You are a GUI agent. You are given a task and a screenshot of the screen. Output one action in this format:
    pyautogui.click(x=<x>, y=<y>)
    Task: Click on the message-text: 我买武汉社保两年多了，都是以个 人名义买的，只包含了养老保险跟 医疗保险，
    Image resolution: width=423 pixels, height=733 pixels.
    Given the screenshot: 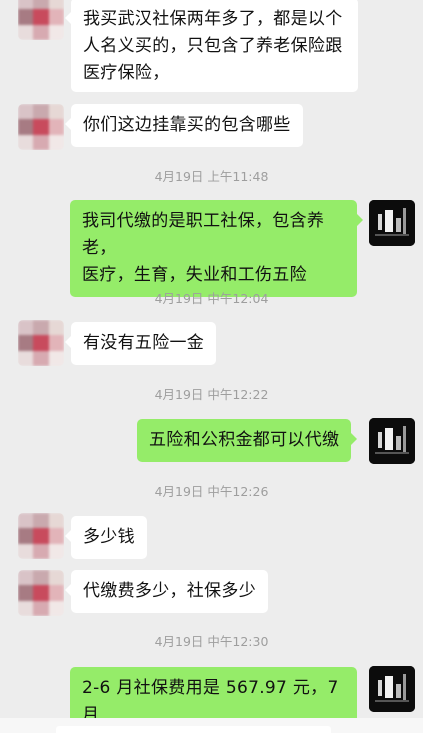 What is the action you would take?
    pyautogui.click(x=213, y=46)
    